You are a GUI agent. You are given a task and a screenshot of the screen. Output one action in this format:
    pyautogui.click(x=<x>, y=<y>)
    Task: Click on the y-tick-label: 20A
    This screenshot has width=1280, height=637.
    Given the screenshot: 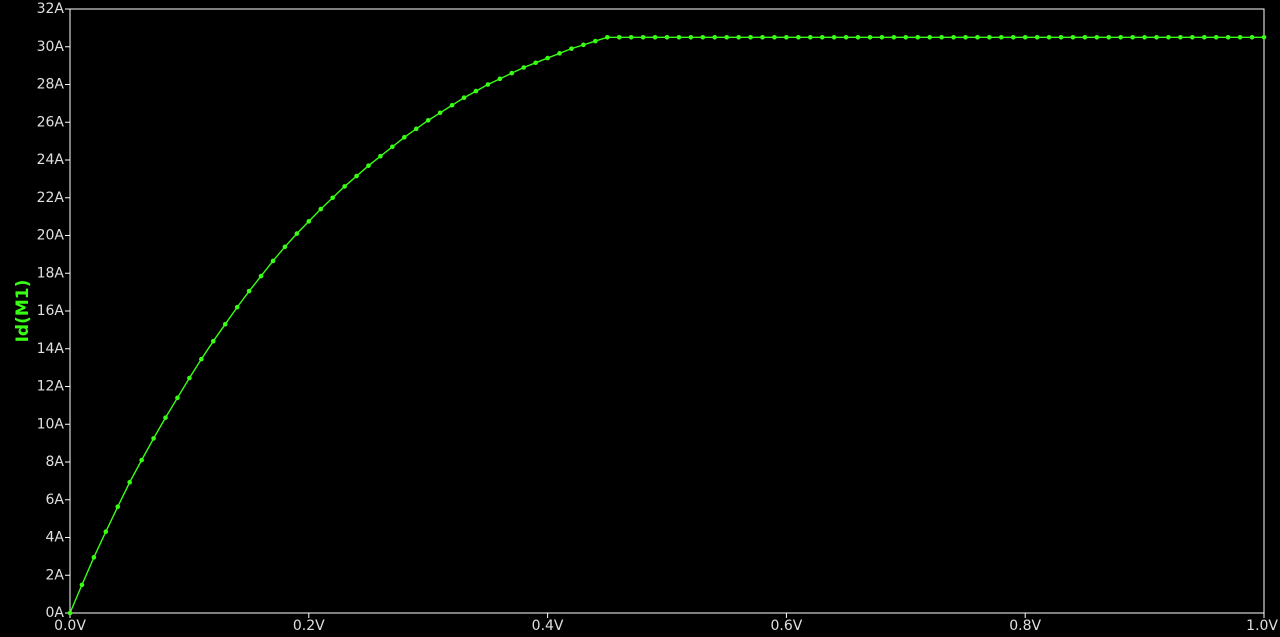 What is the action you would take?
    pyautogui.click(x=51, y=236)
    